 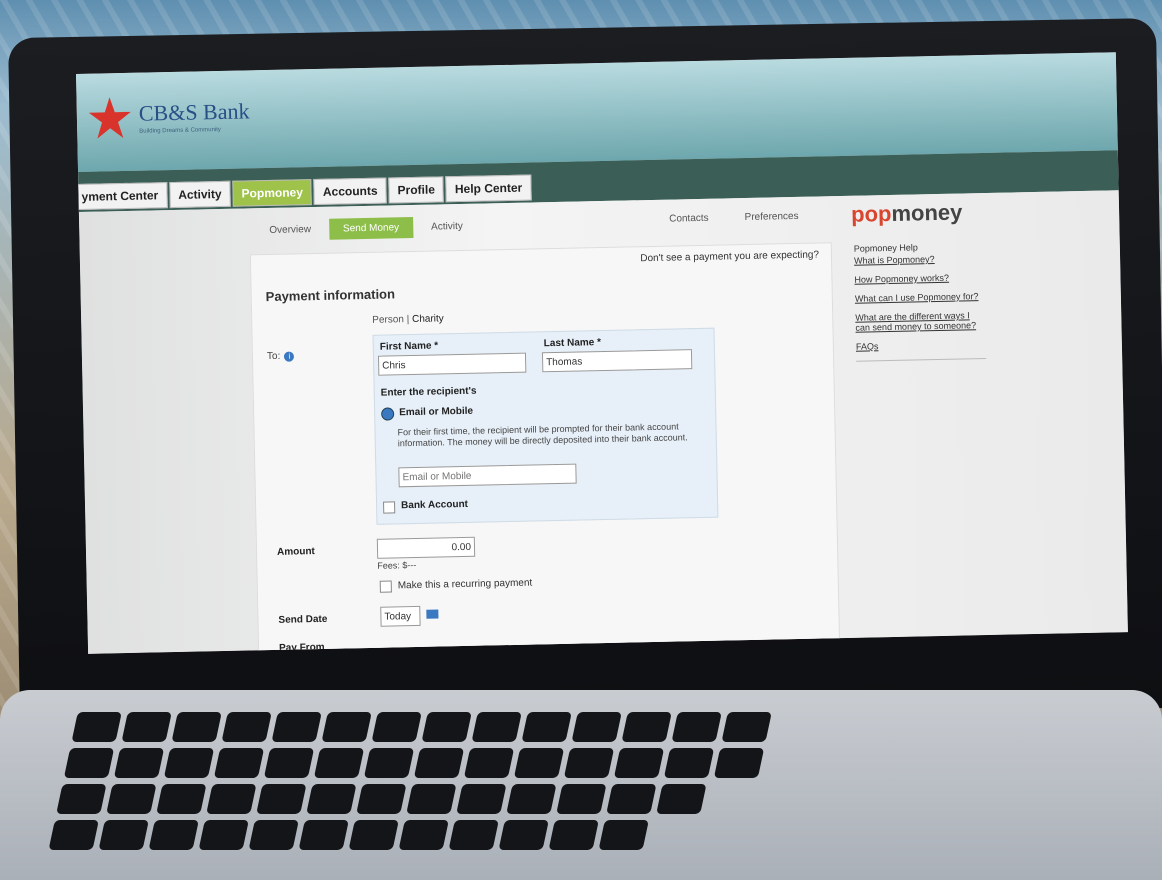 What do you see at coordinates (290, 230) in the screenshot?
I see `subtab-overview: Overview` at bounding box center [290, 230].